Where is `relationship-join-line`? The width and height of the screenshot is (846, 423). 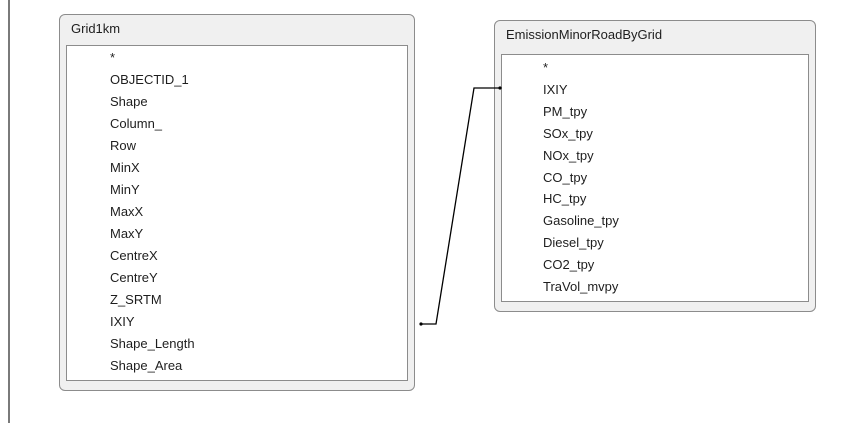 relationship-join-line is located at coordinates (460, 206).